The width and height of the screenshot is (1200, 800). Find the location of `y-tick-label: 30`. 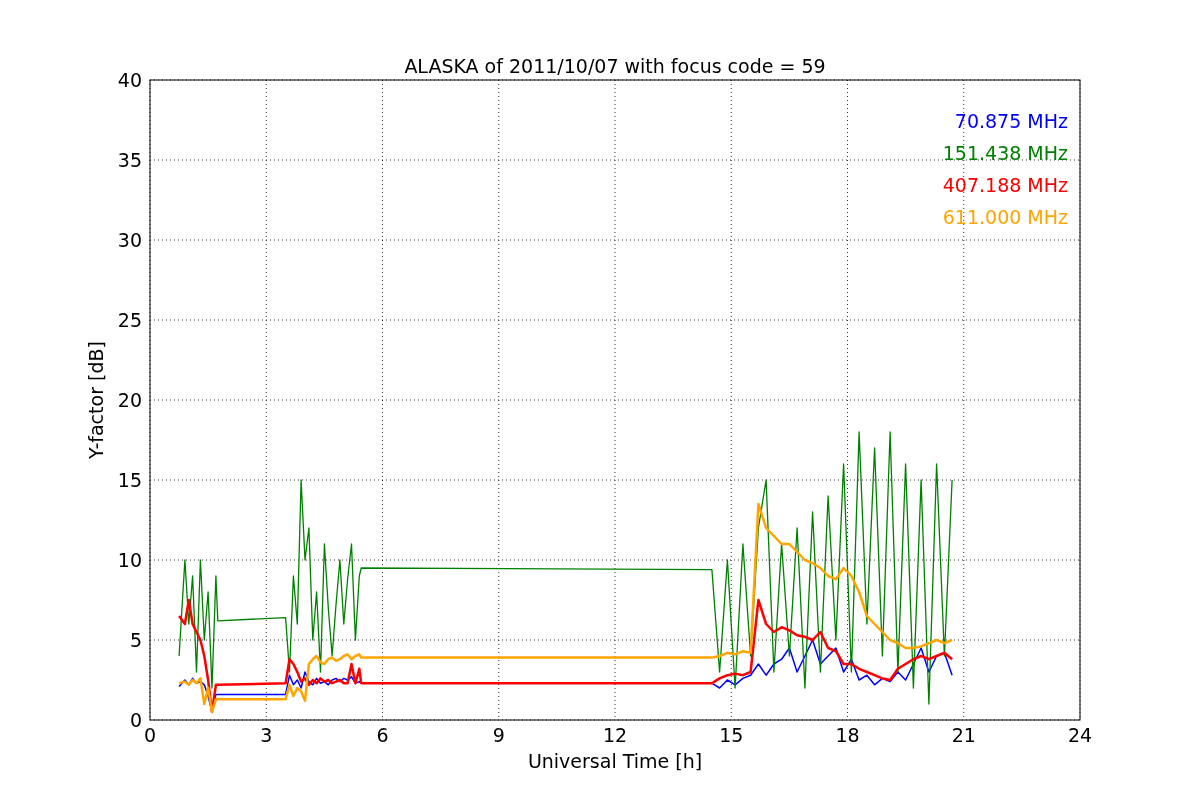

y-tick-label: 30 is located at coordinates (129, 240).